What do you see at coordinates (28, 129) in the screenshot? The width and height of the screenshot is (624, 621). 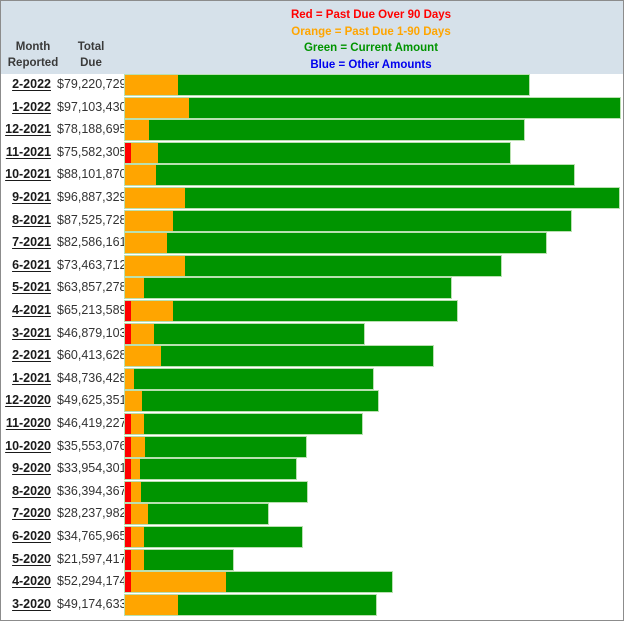 I see `month-link: 12-2021` at bounding box center [28, 129].